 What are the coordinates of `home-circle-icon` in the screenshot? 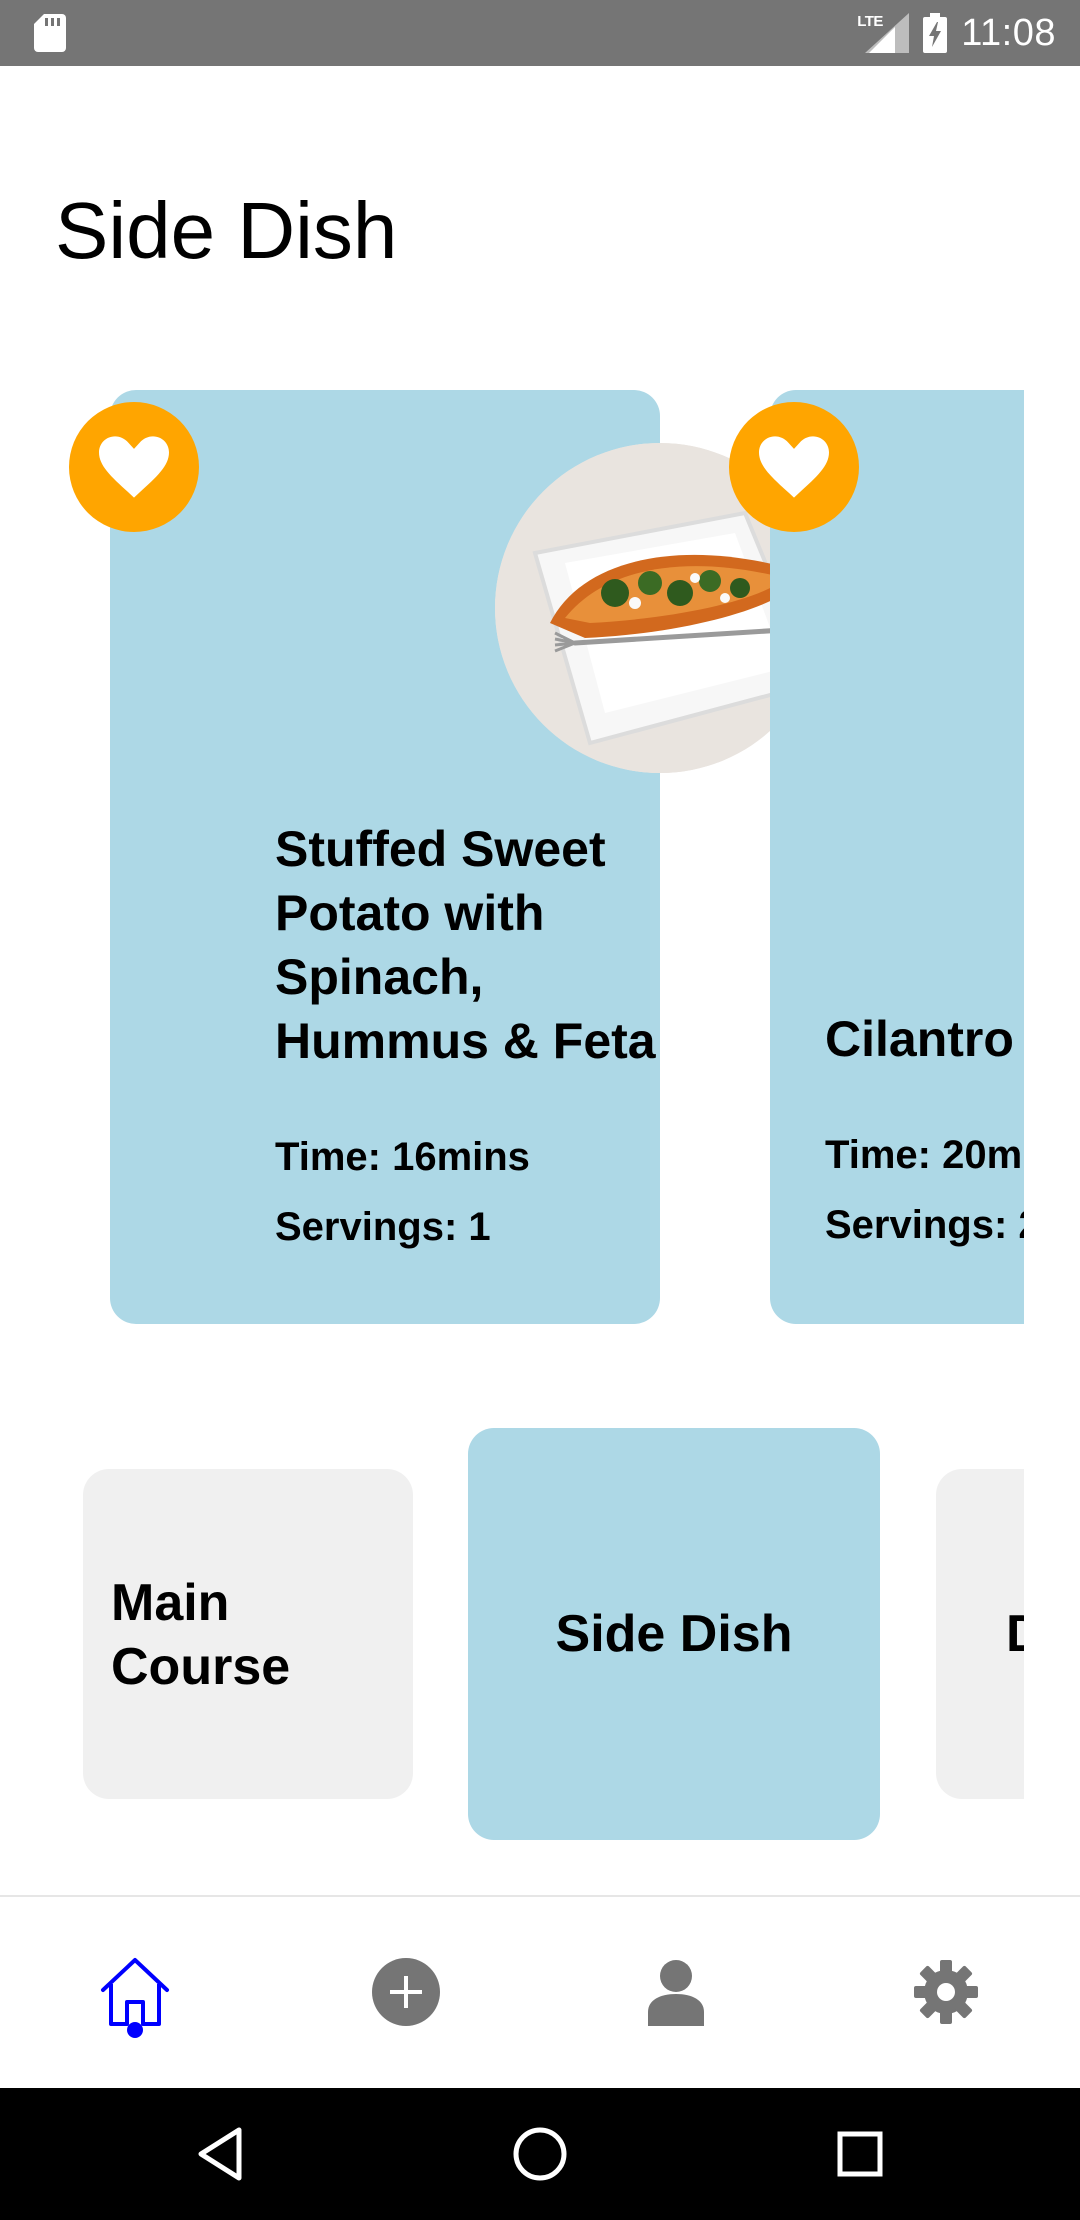 It's located at (540, 2154).